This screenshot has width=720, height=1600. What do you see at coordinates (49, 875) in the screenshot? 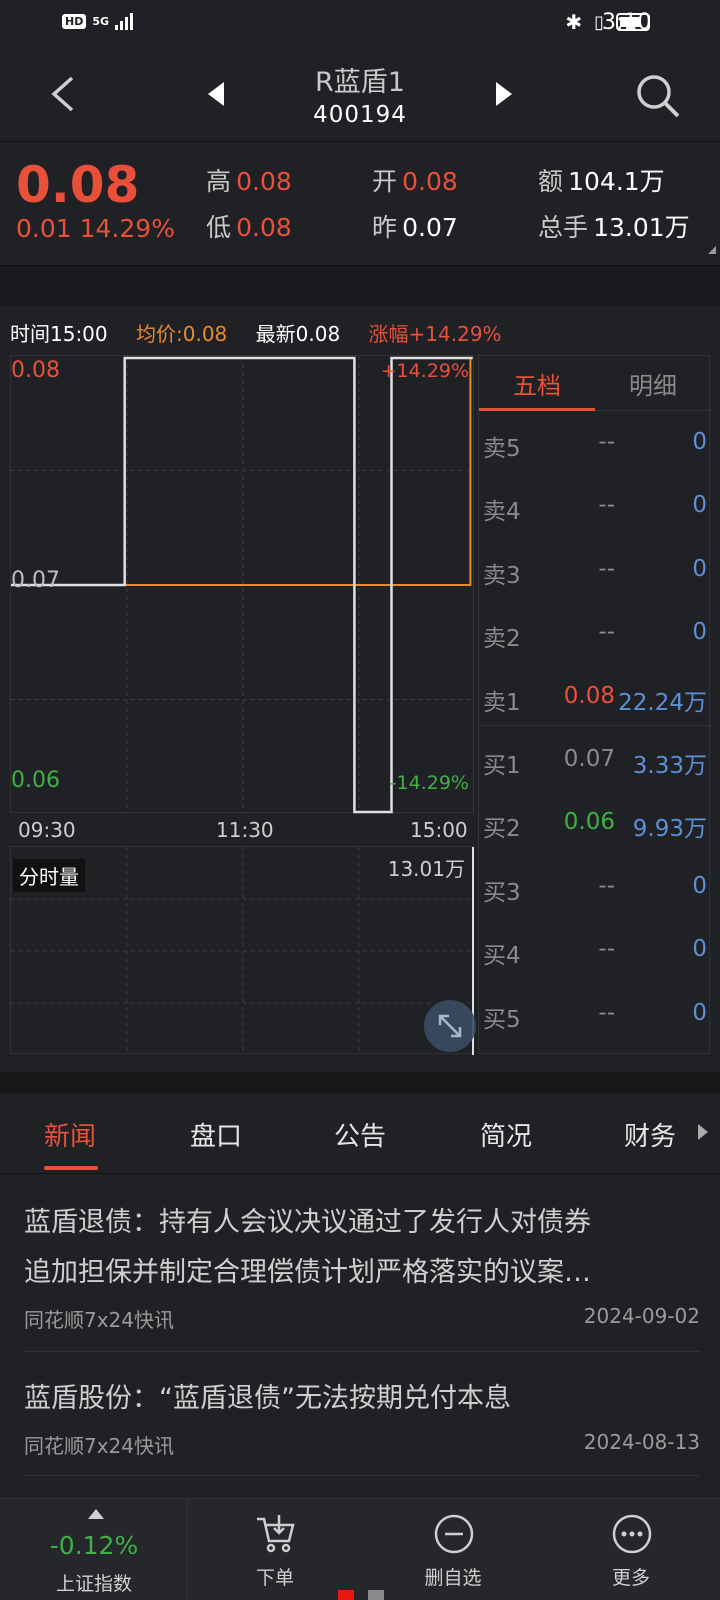
I see `volume-chart-label: 分时量` at bounding box center [49, 875].